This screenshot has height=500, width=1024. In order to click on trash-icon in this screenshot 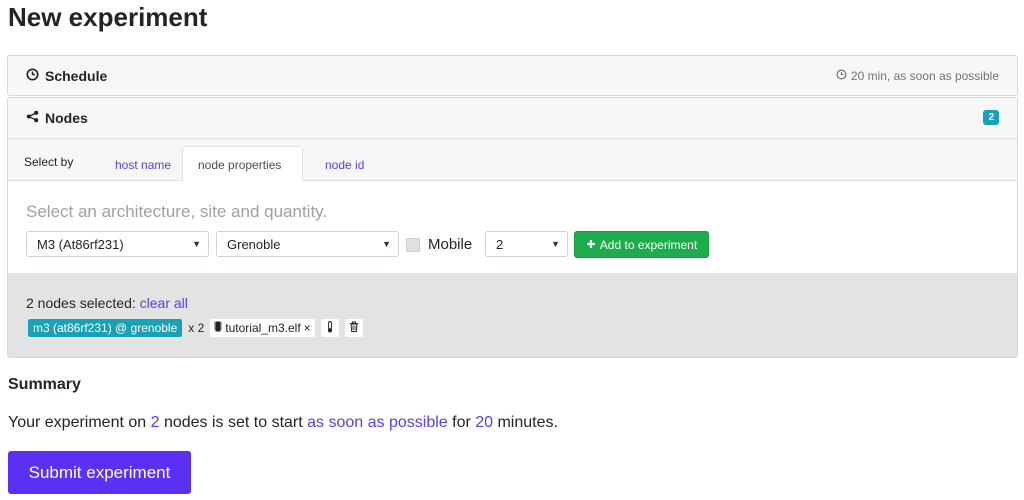, I will do `click(354, 328)`.